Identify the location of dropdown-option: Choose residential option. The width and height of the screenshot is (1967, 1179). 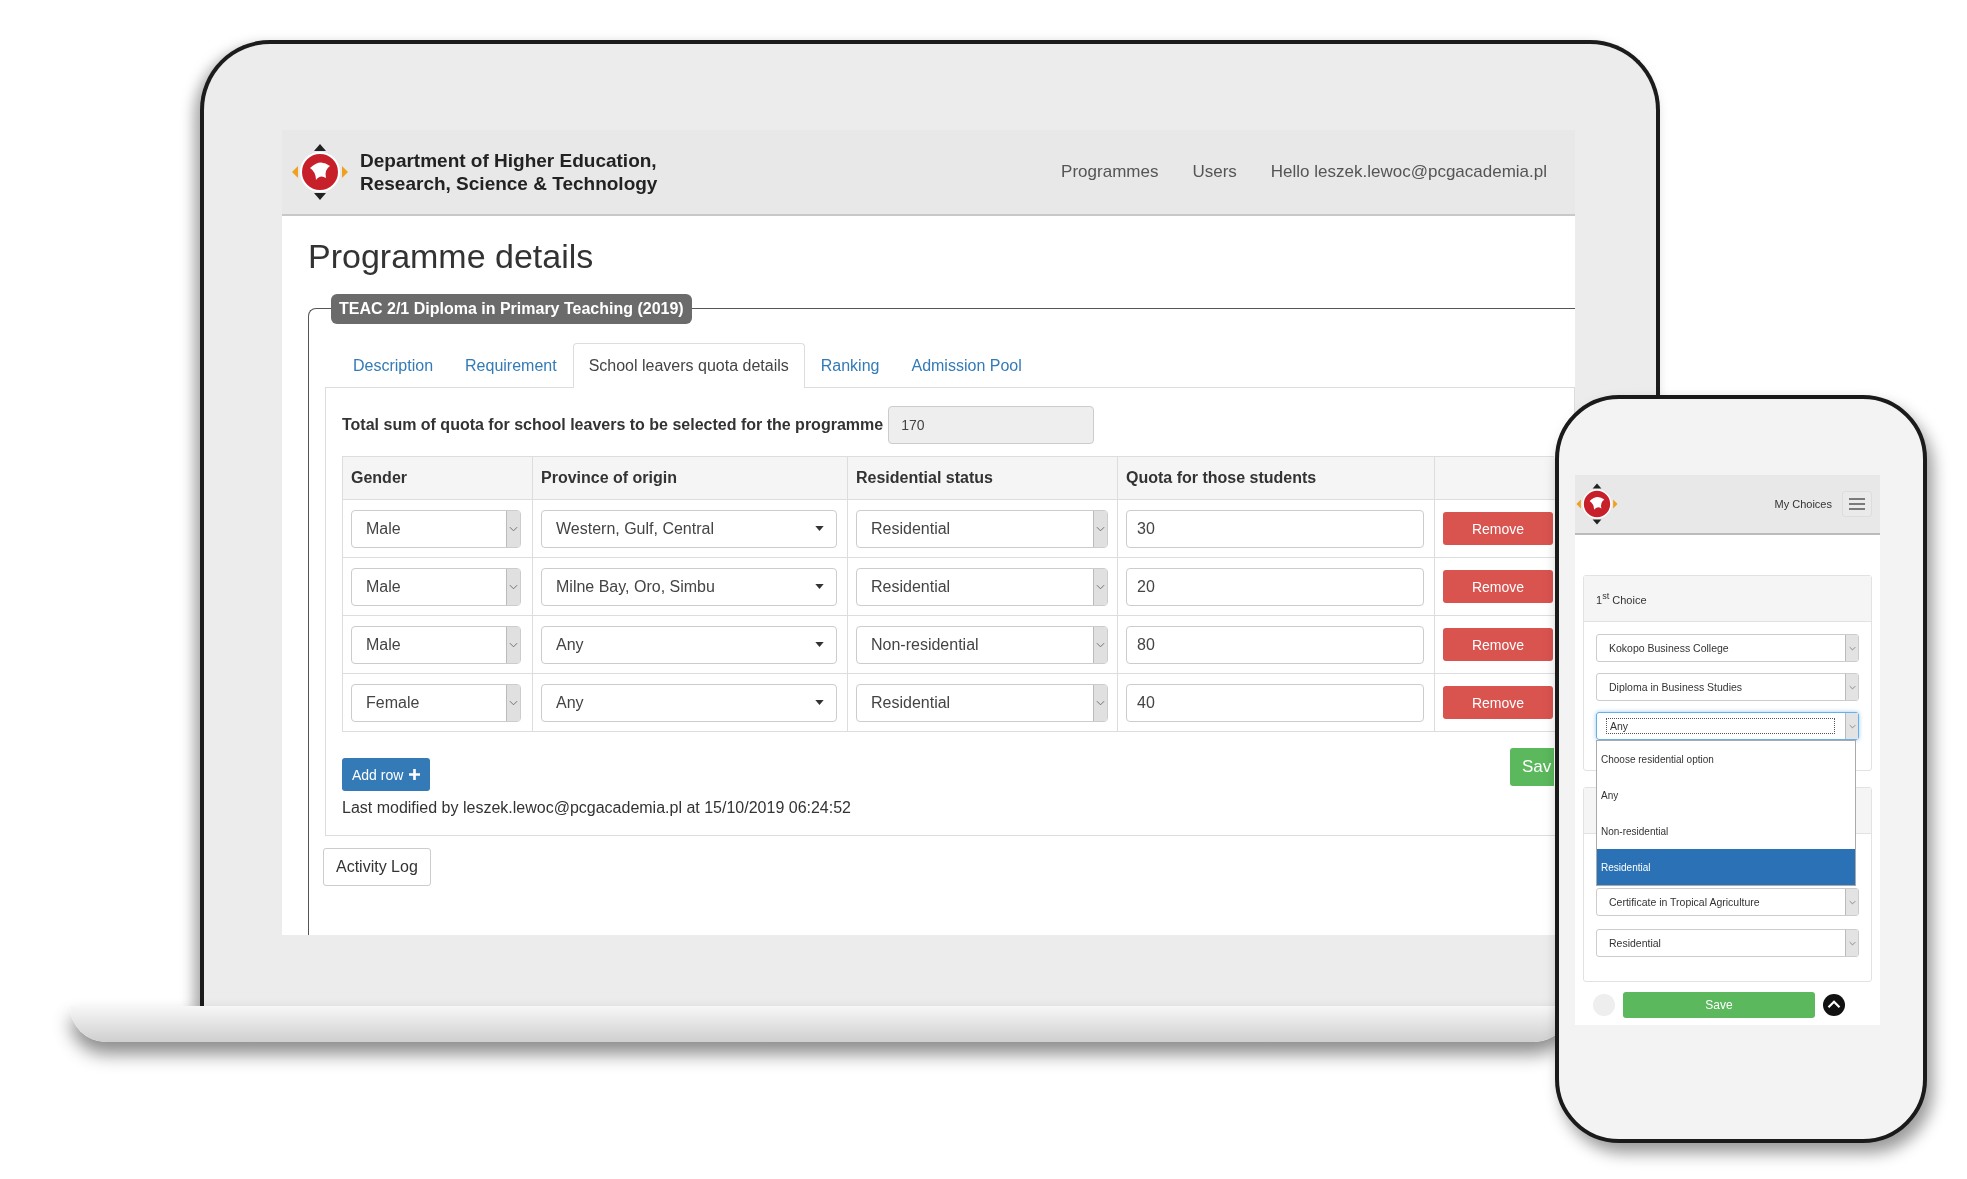
(1726, 759).